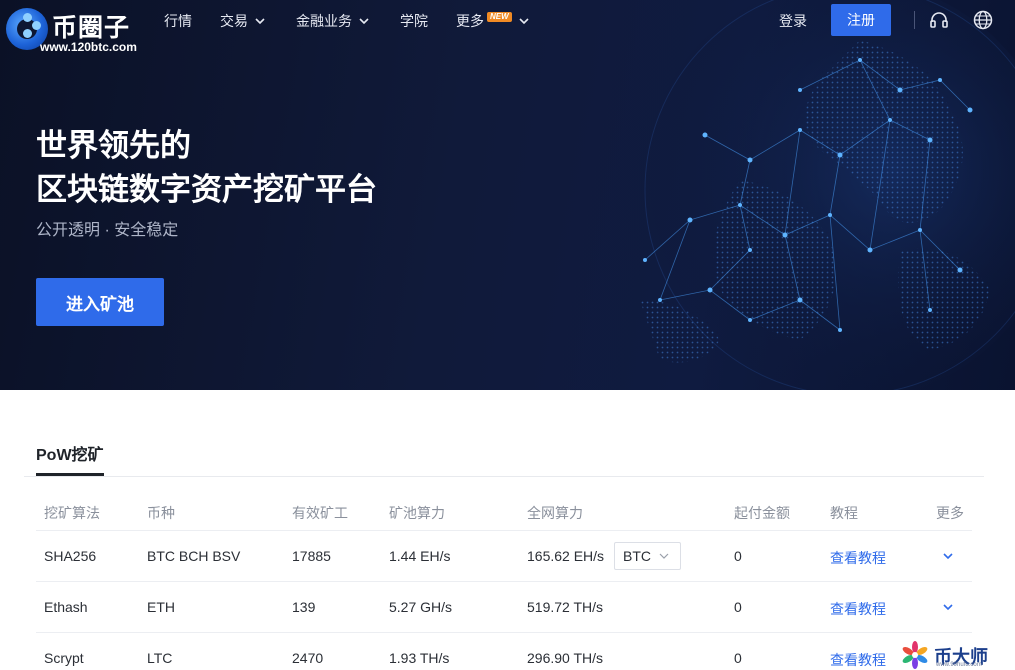 The image size is (1015, 670). What do you see at coordinates (308, 658) in the screenshot?
I see `cell-miners: 2470` at bounding box center [308, 658].